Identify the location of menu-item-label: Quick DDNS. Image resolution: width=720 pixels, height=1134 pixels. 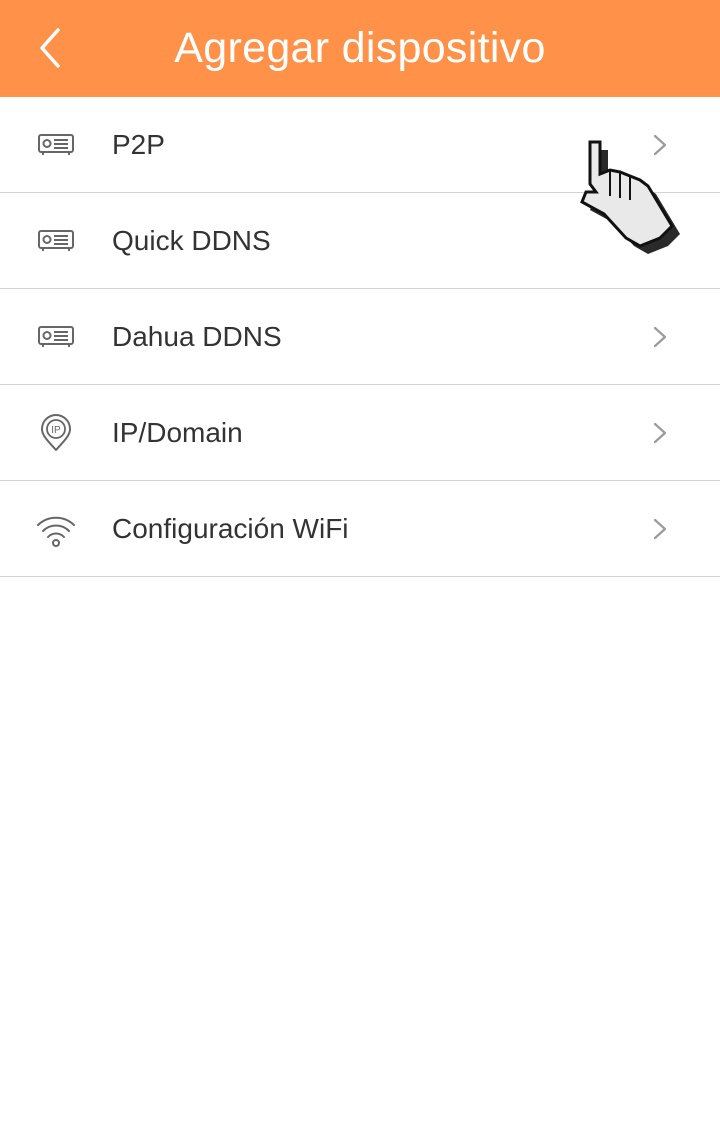
(191, 240).